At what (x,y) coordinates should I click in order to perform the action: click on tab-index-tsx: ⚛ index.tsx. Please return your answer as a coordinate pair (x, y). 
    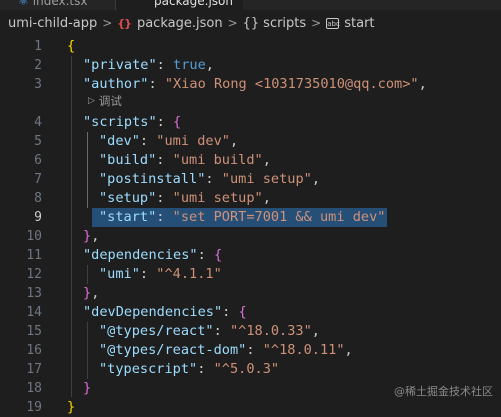
    Looking at the image, I should click on (52, 5).